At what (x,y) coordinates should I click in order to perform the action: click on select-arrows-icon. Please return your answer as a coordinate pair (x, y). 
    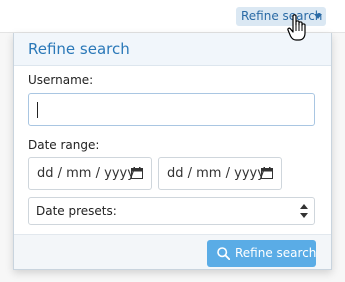
    Looking at the image, I should click on (304, 211).